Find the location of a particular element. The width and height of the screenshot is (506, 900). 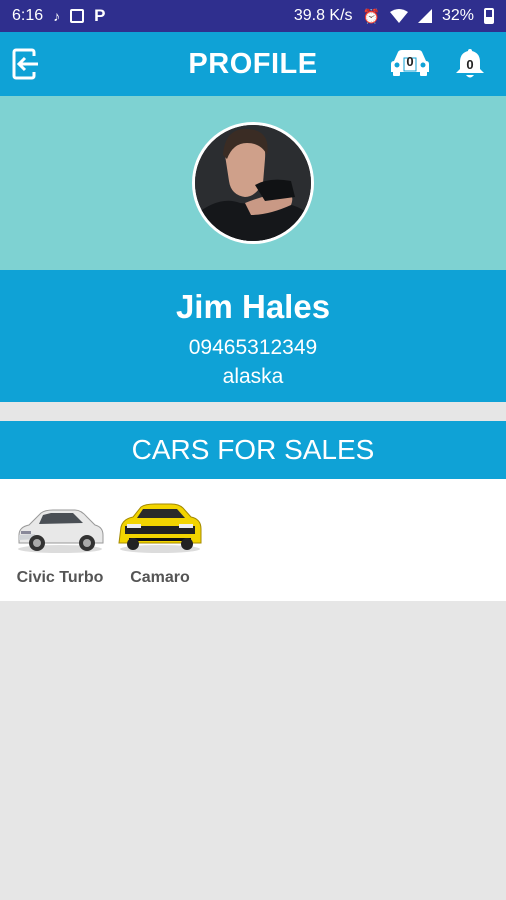

app-bar: PROFILE 0 0 is located at coordinates (253, 64).